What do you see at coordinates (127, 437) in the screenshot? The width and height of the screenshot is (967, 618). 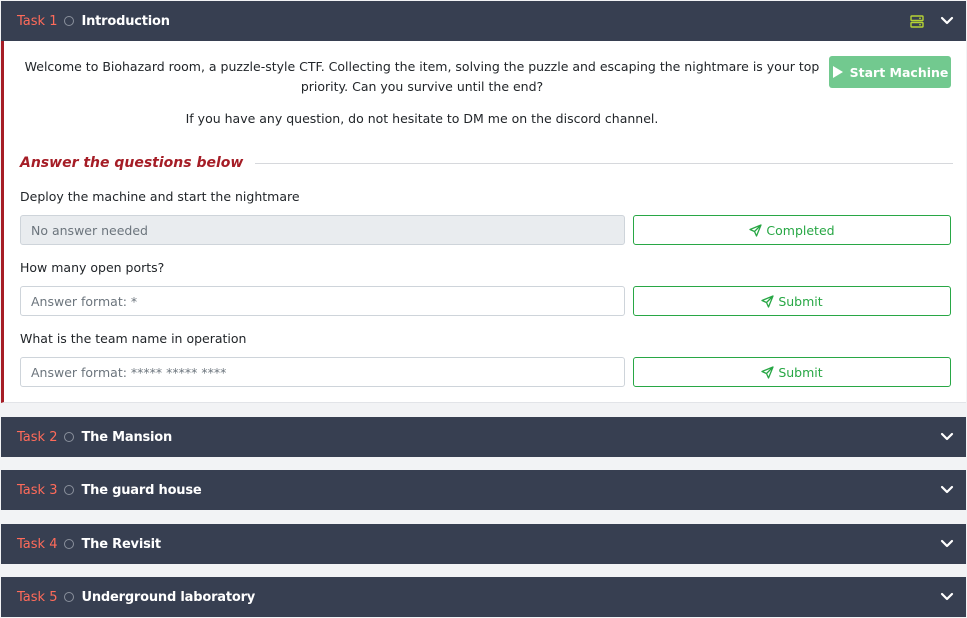 I see `task-2-title: The Mansion` at bounding box center [127, 437].